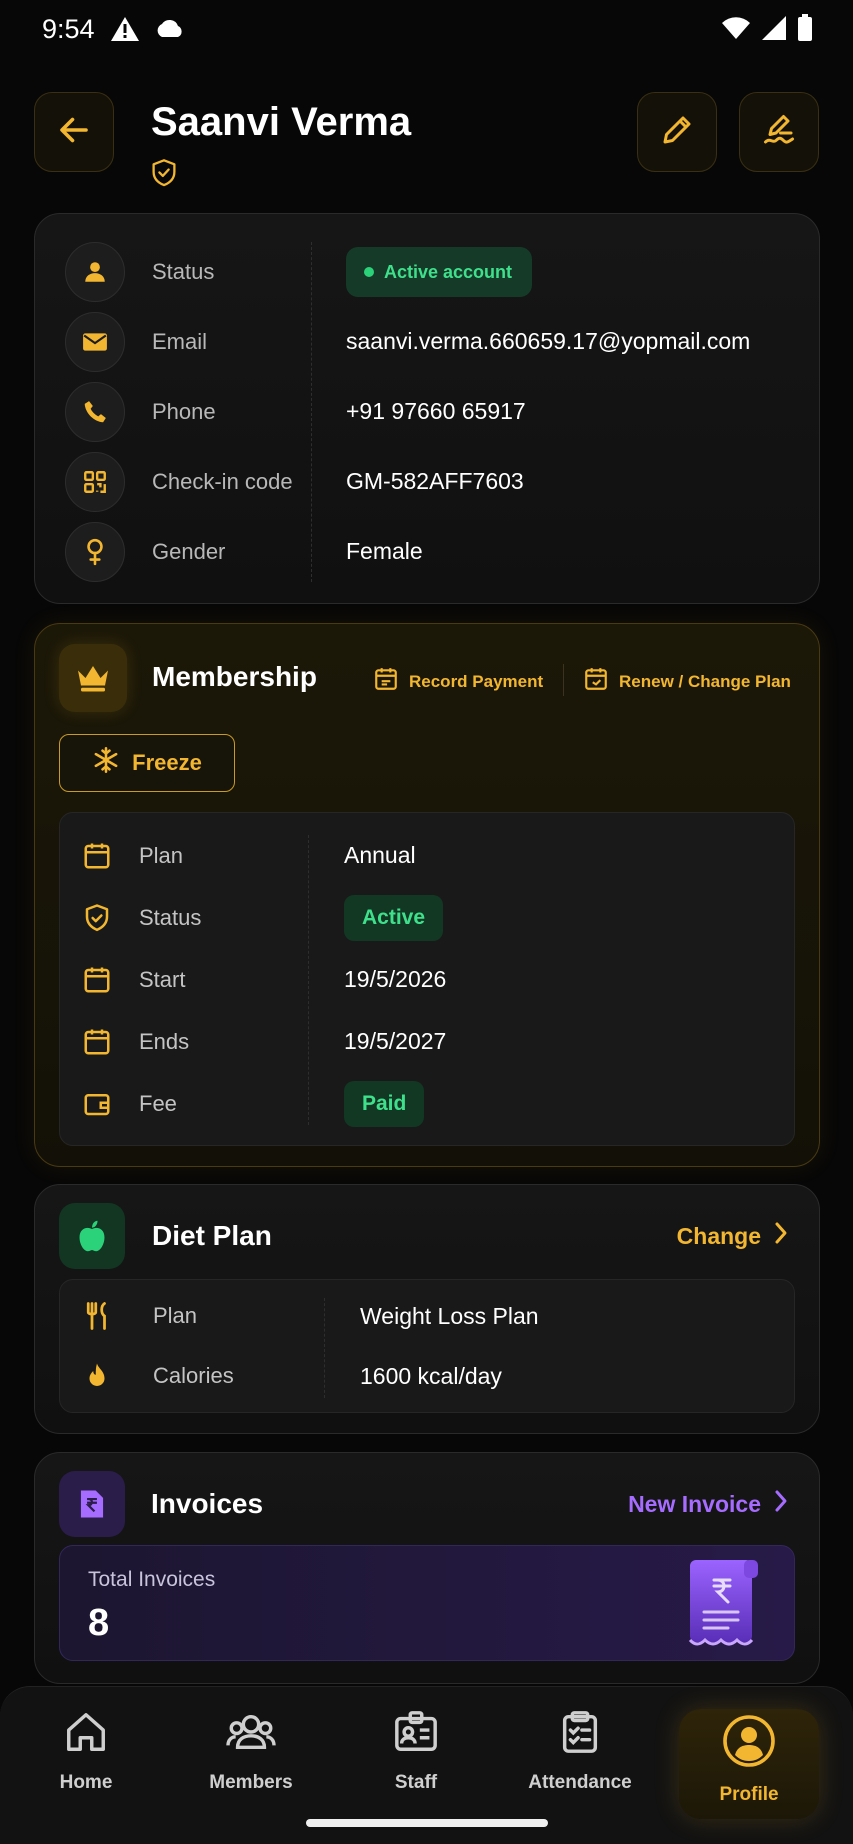  I want to click on flame-icon, so click(97, 1378).